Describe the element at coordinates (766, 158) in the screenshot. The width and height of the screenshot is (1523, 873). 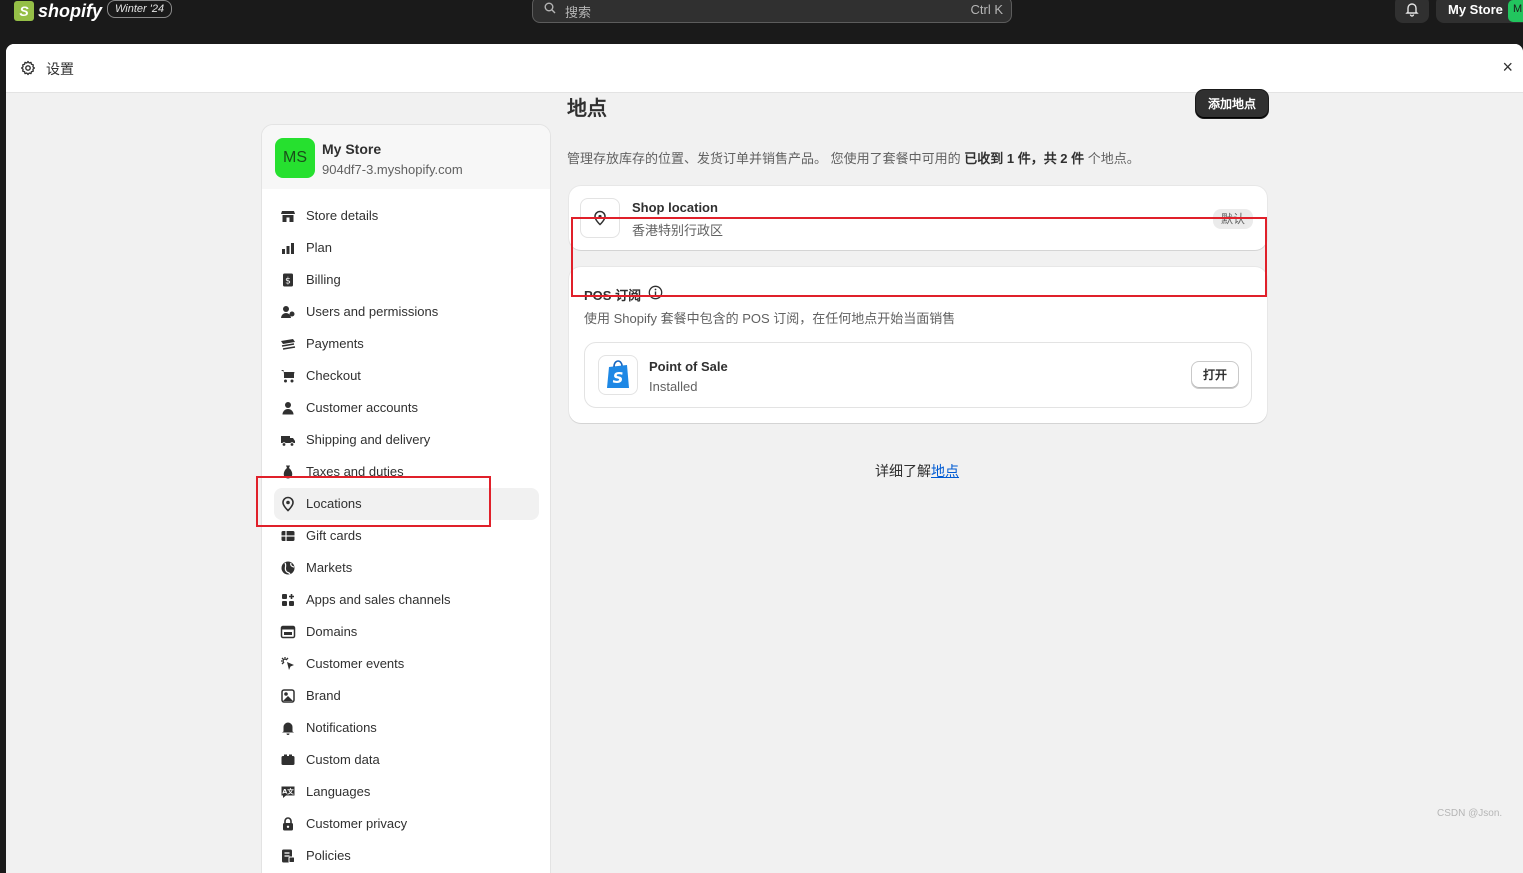
I see `description-prefix: 管理存放库存的位置、发货订单并销售产品。 您使用了套餐中可用的` at that location.